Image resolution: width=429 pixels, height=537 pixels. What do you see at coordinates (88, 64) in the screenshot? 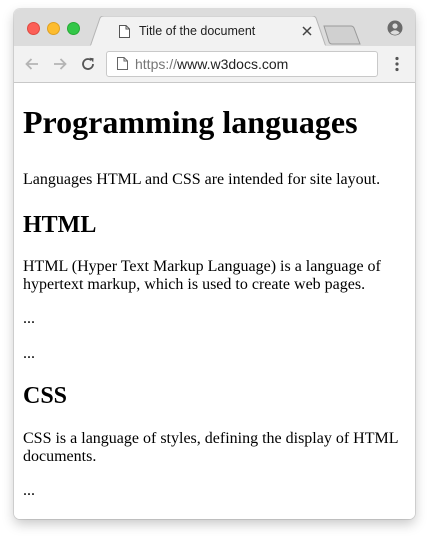
I see `reload-icon` at bounding box center [88, 64].